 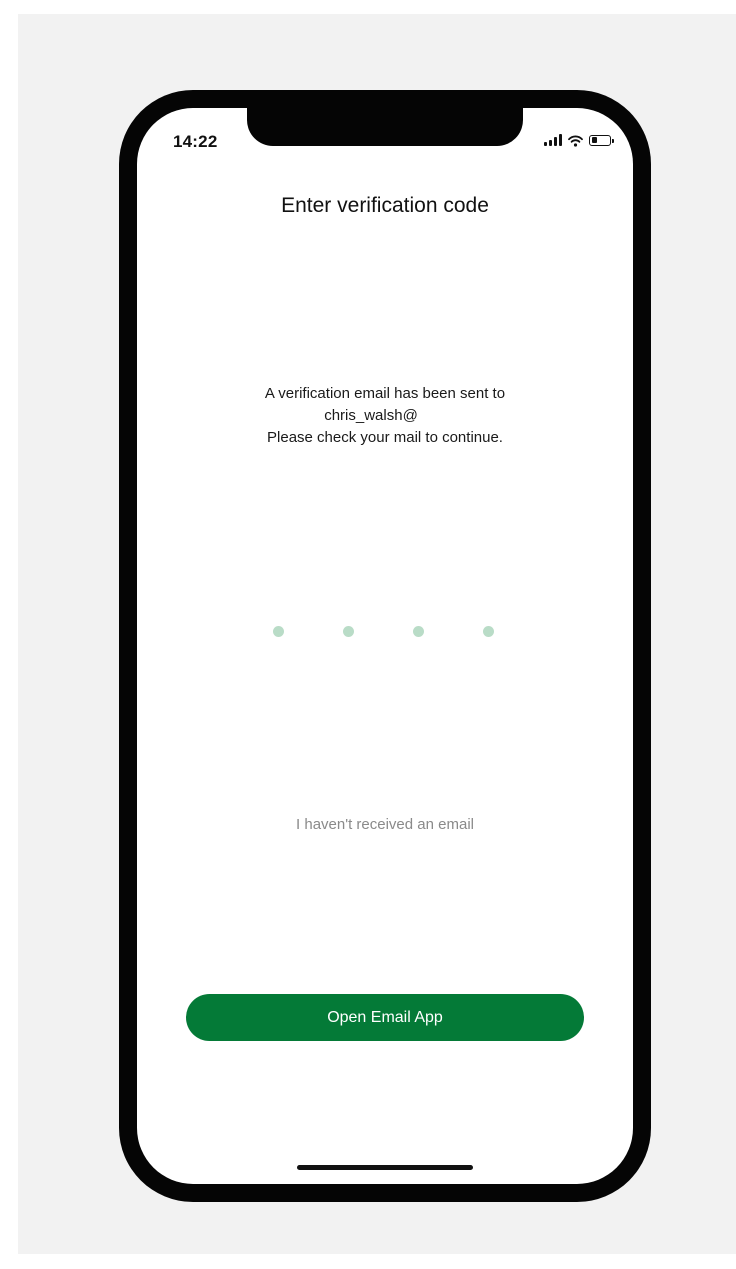 What do you see at coordinates (553, 140) in the screenshot?
I see `signal-icon` at bounding box center [553, 140].